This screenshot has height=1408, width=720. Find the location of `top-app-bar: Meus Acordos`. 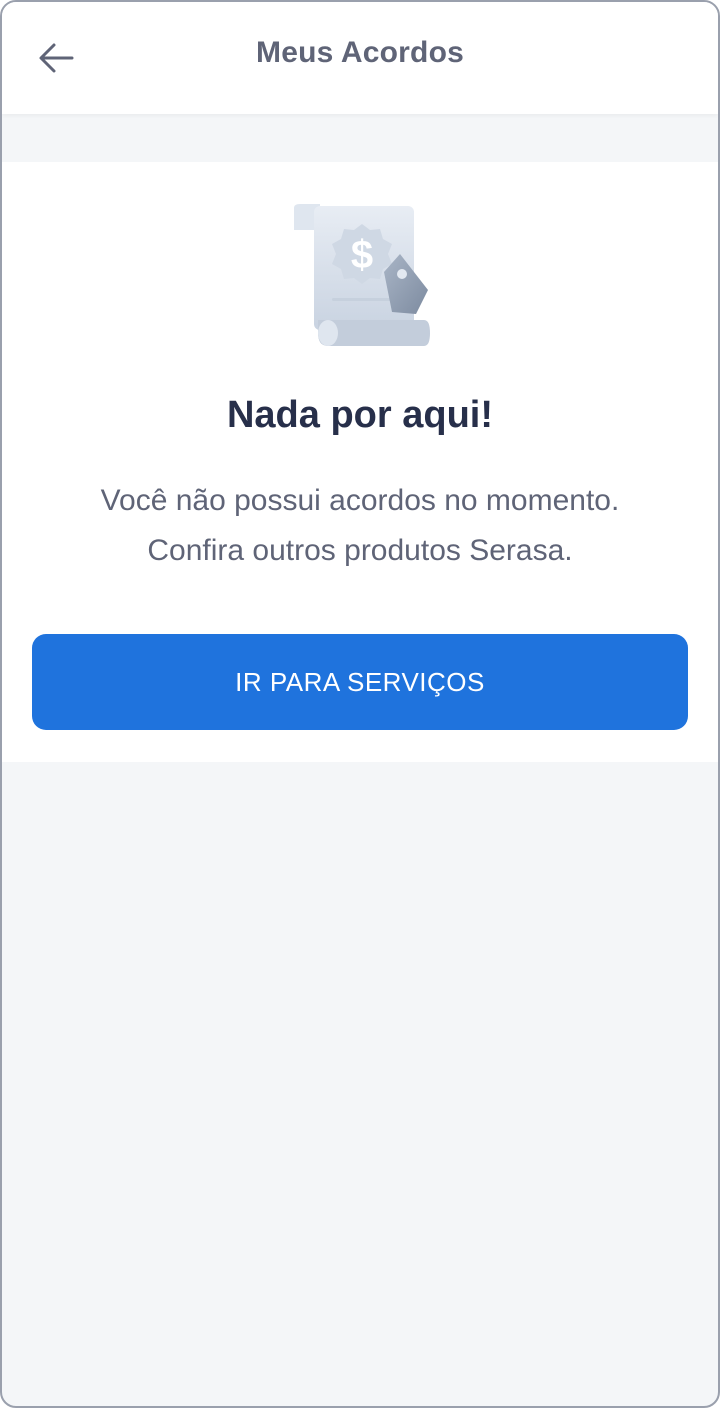

top-app-bar: Meus Acordos is located at coordinates (360, 58).